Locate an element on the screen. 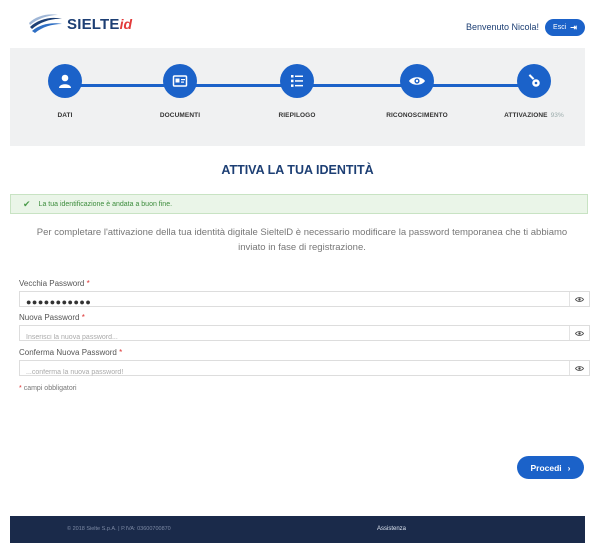  old-password-field is located at coordinates (304, 300).